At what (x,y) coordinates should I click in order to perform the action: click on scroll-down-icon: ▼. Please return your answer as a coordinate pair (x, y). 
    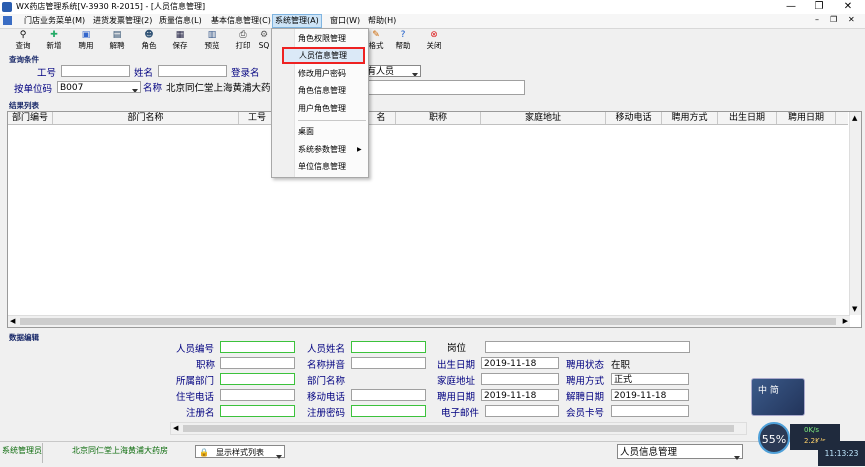
    Looking at the image, I should click on (854, 309).